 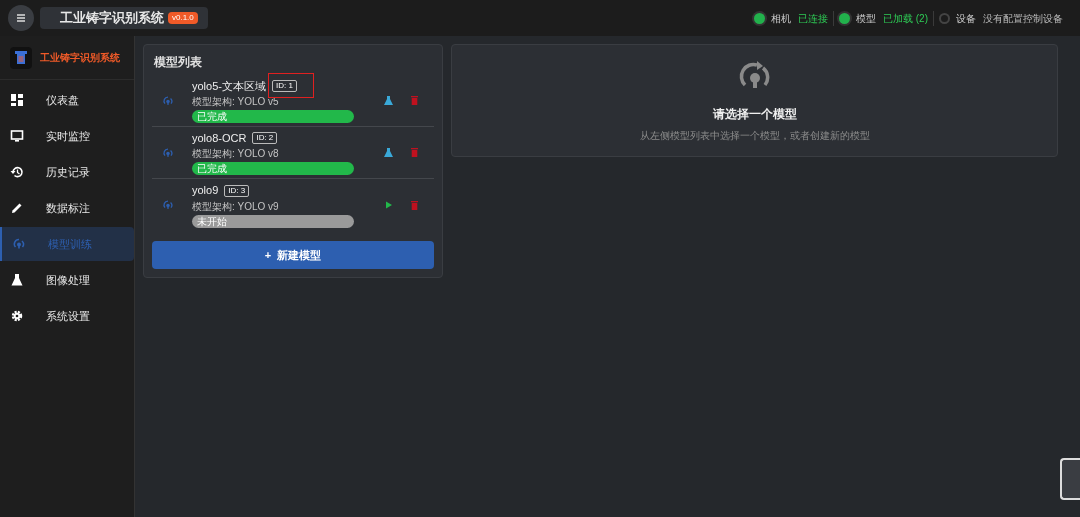 I want to click on model-name: yolo5-文本区域, so click(x=229, y=86).